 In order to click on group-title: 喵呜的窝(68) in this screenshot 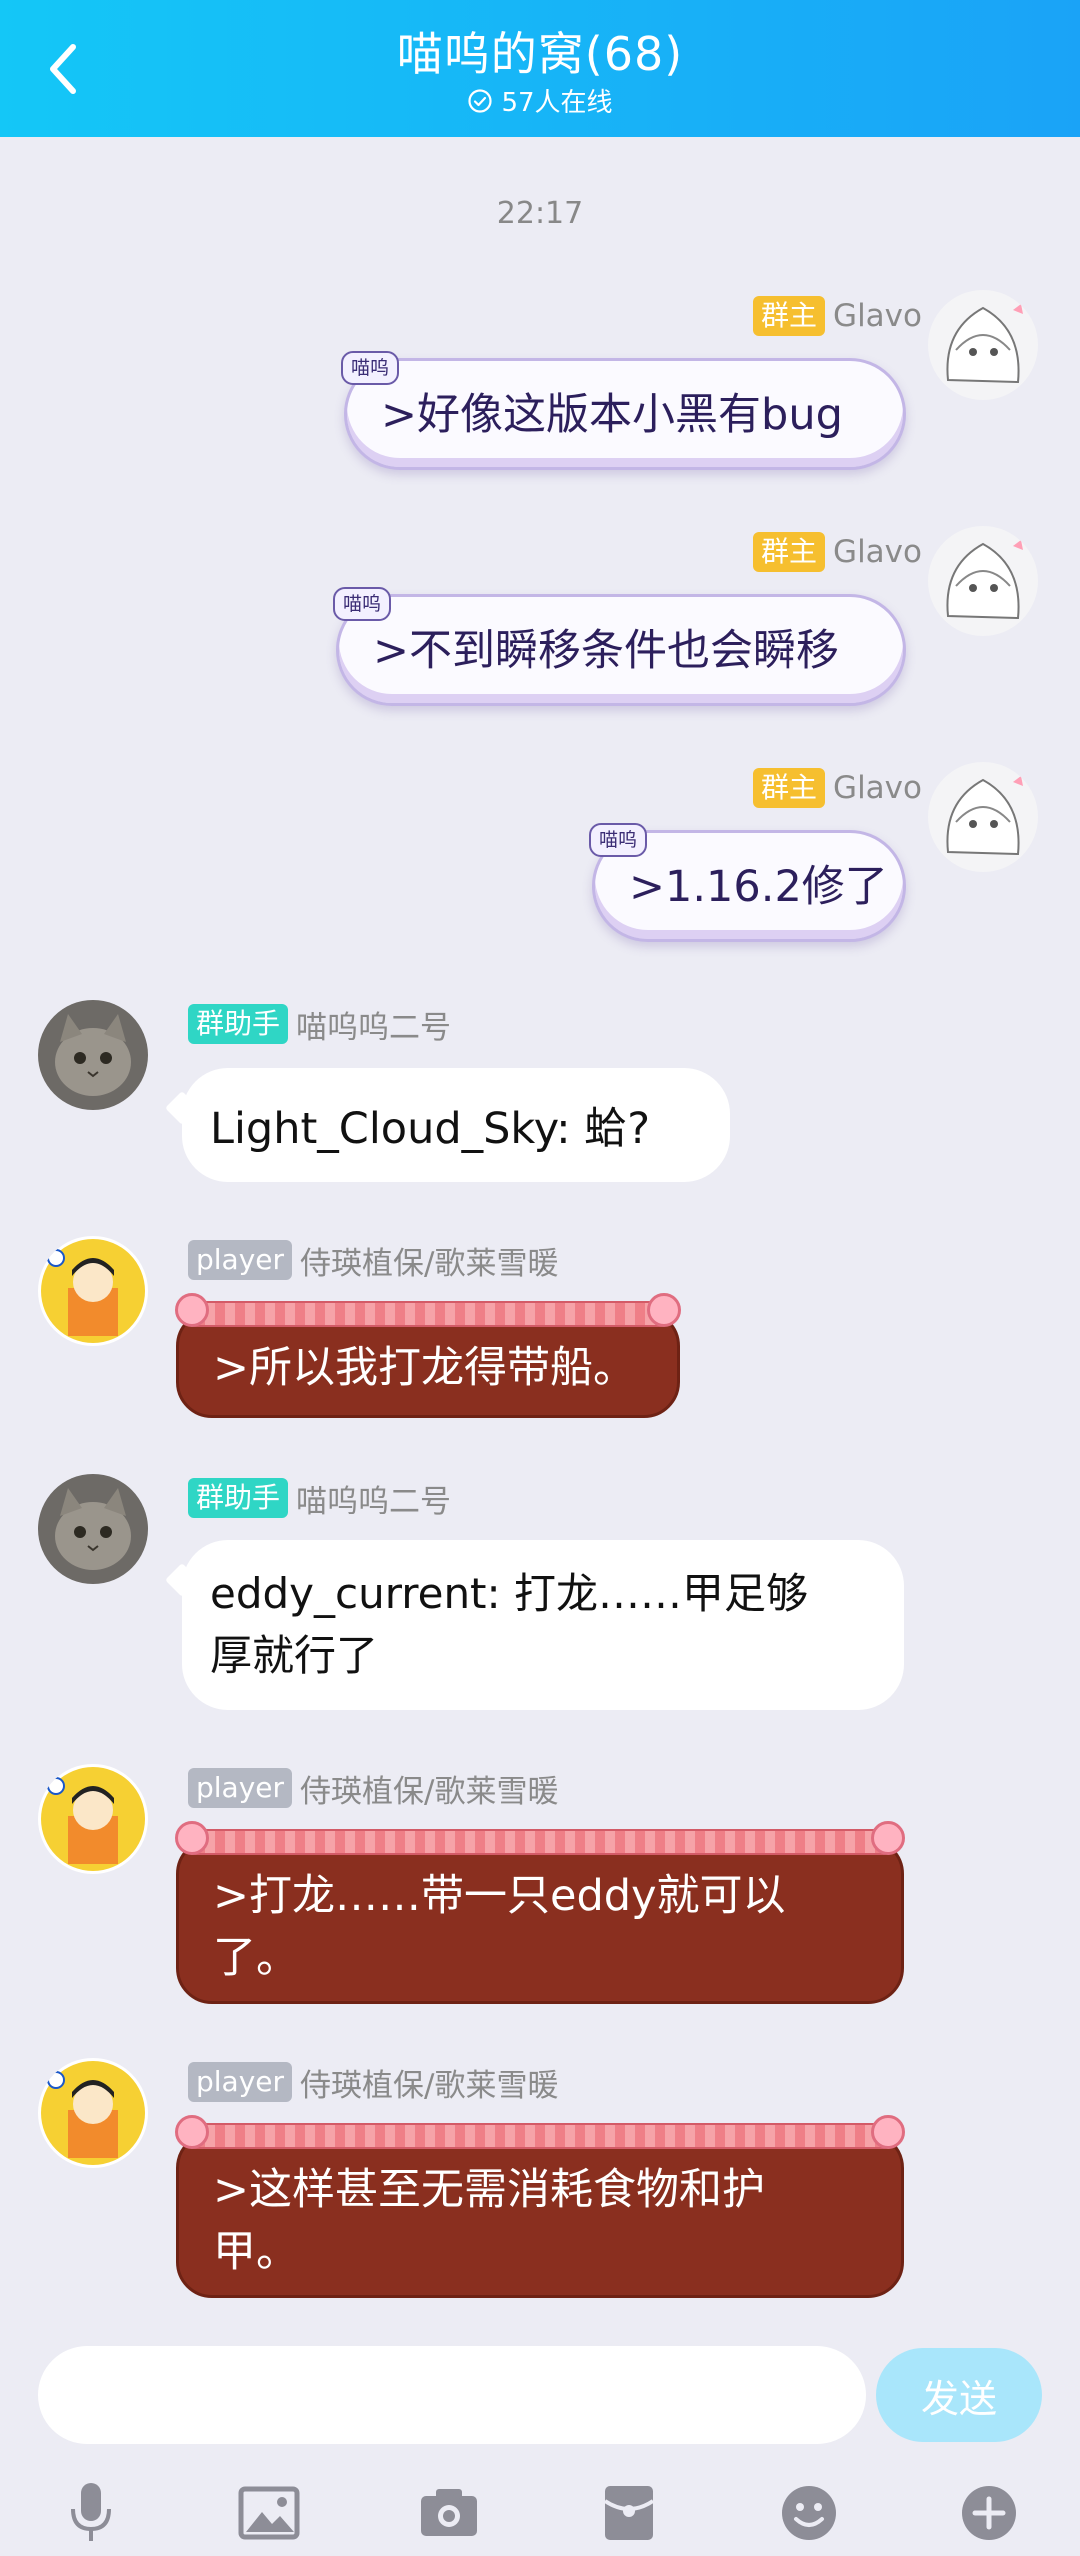, I will do `click(540, 51)`.